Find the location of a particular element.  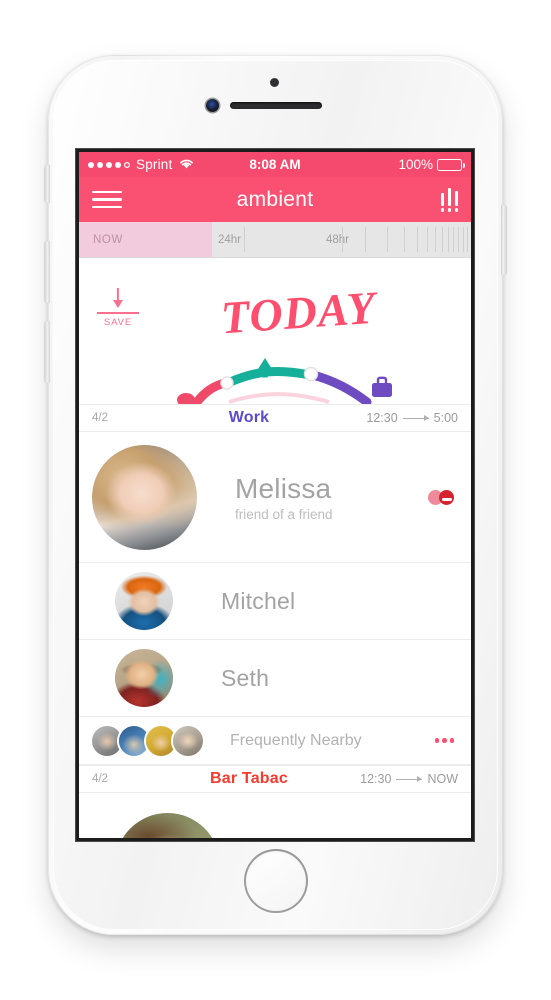

chart-series-day is located at coordinates (269, 377).